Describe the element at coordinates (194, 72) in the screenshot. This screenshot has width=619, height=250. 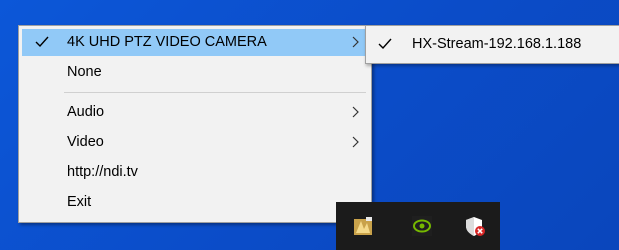
I see `menu-item-none: None` at that location.